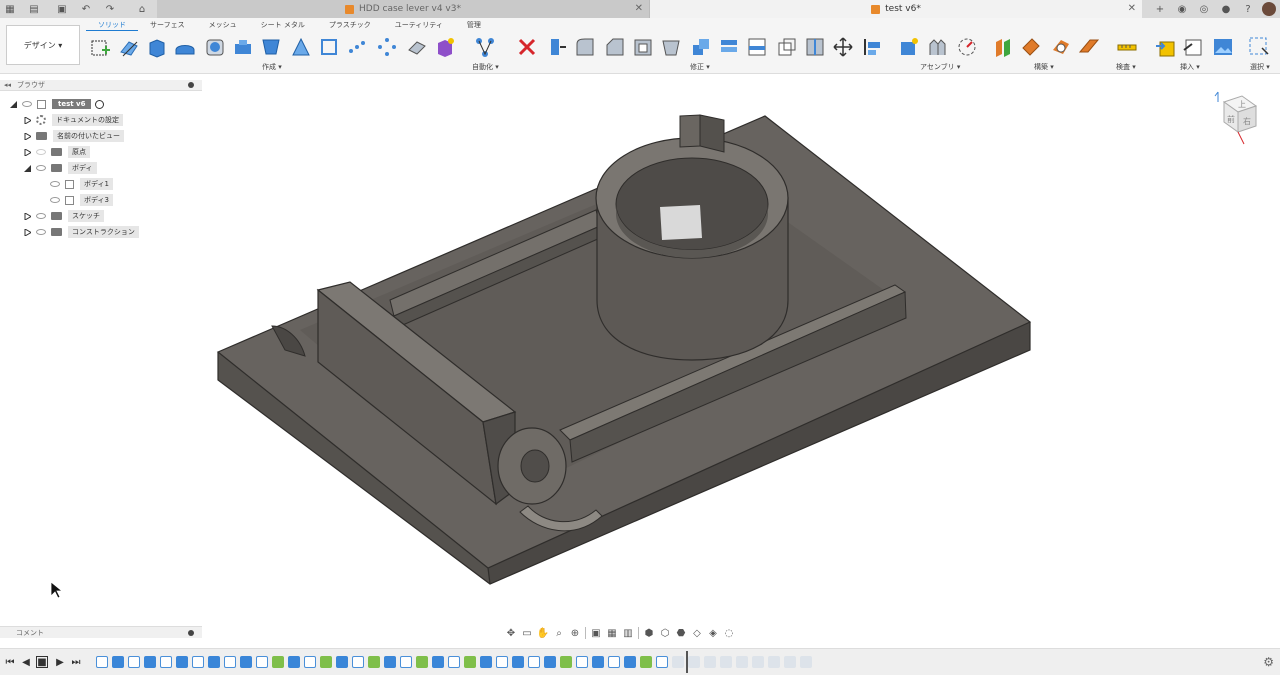  What do you see at coordinates (485, 67) in the screenshot?
I see `group-automate-label: 自動化 ▾` at bounding box center [485, 67].